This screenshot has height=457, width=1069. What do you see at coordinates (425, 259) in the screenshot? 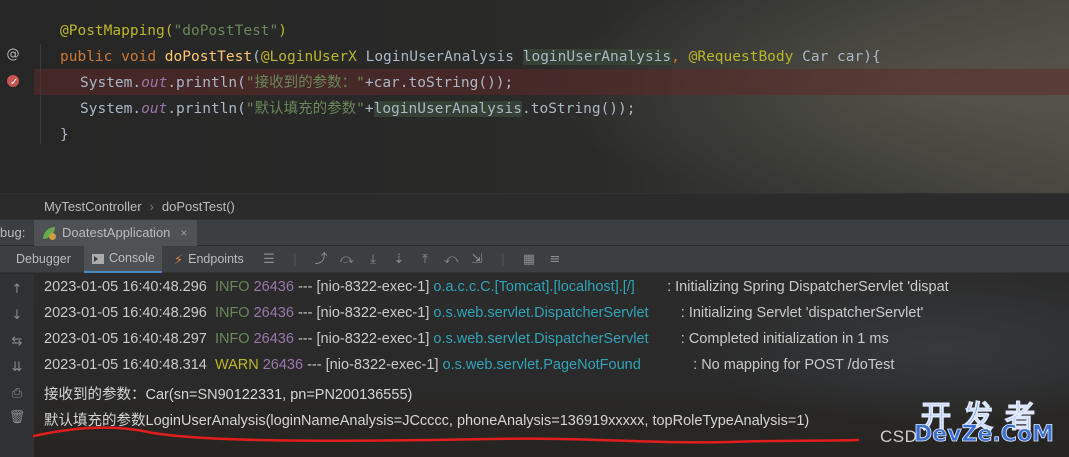
I see `step-out-icon: ⤒` at bounding box center [425, 259].